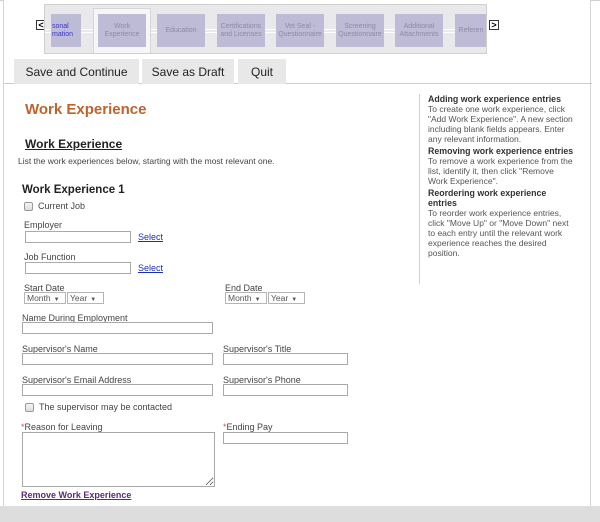 The height and width of the screenshot is (522, 600). Describe the element at coordinates (150, 237) in the screenshot. I see `employer-select-link: Select` at that location.